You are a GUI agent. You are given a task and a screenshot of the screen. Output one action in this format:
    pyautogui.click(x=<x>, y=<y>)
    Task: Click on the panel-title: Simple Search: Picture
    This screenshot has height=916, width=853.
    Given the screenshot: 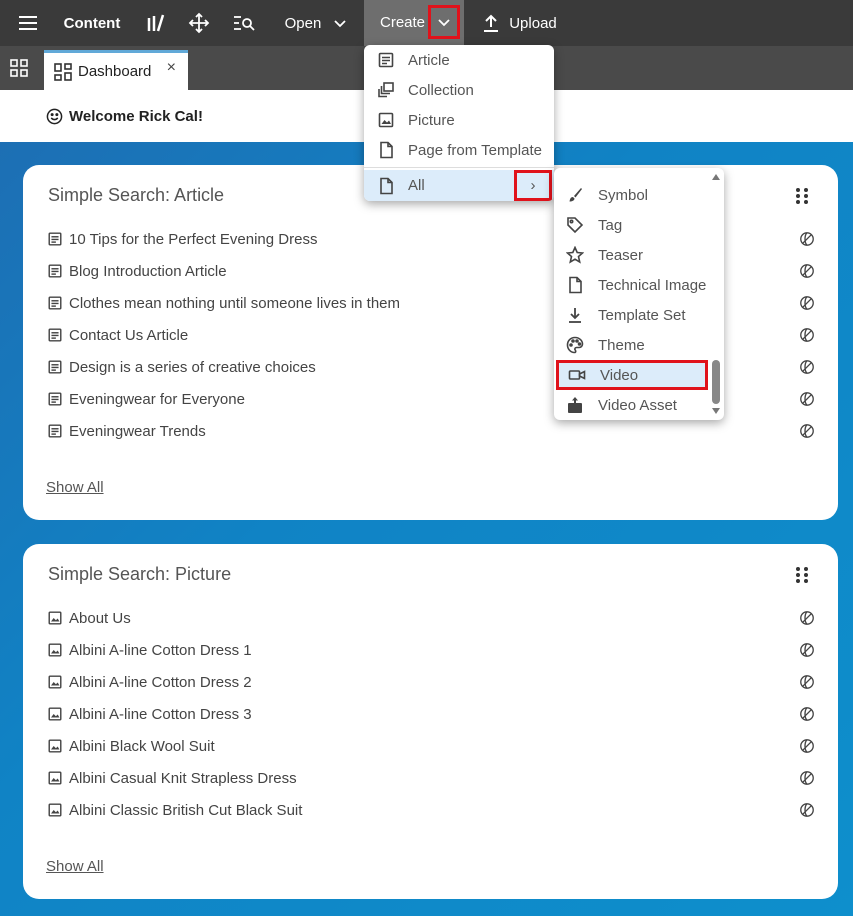 What is the action you would take?
    pyautogui.click(x=140, y=574)
    